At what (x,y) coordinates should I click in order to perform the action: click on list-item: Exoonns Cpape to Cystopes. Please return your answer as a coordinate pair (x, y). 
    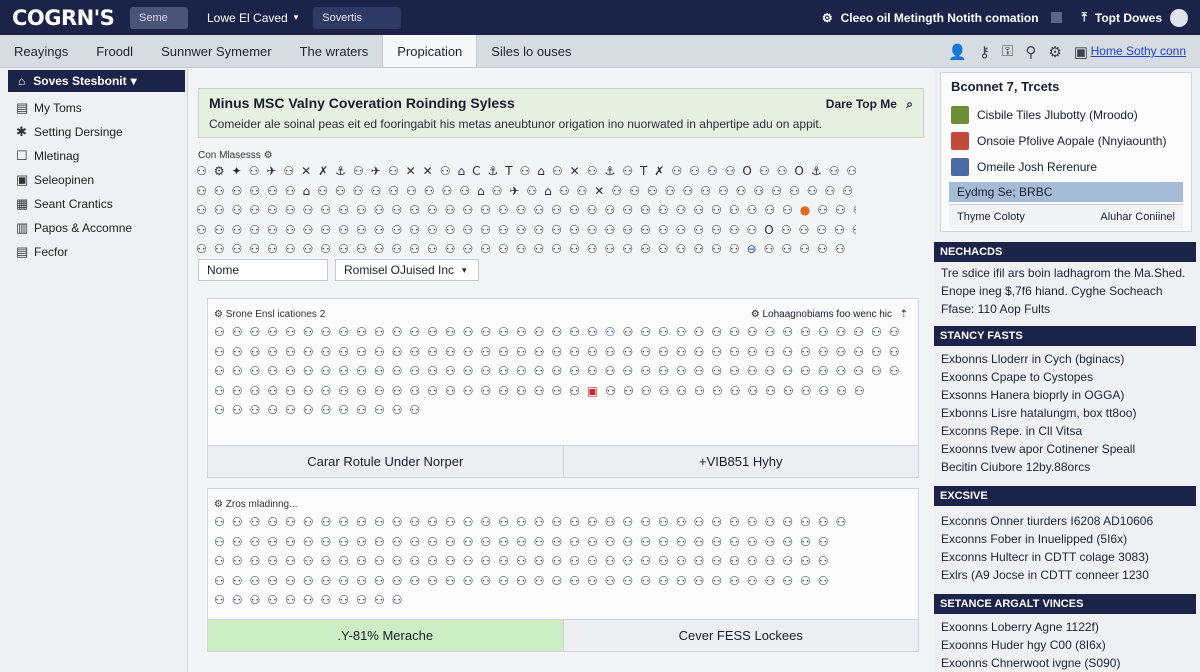
    Looking at the image, I should click on (1017, 377).